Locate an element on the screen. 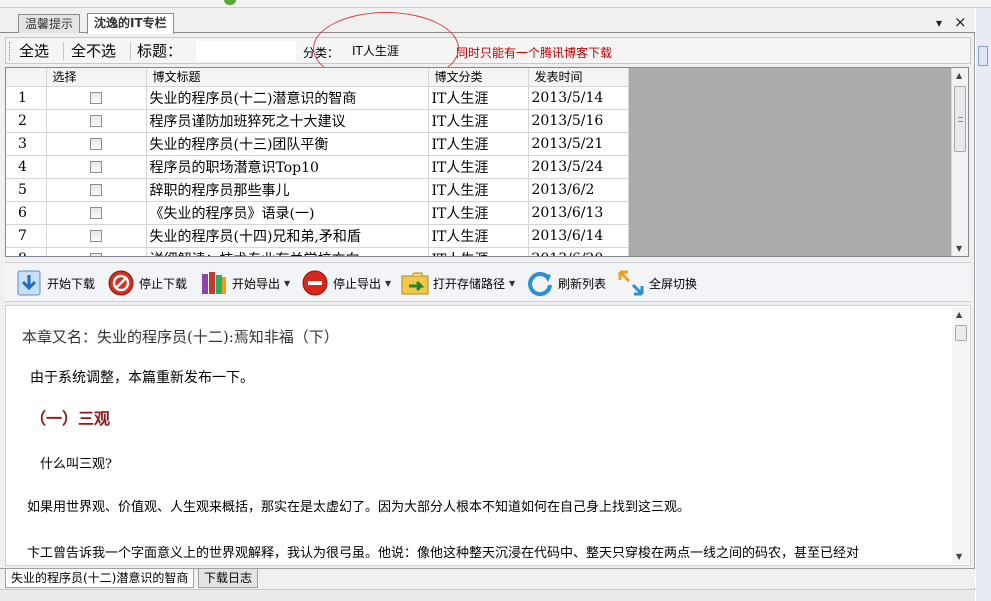 Image resolution: width=991 pixels, height=601 pixels. top-strip is located at coordinates (495, 4).